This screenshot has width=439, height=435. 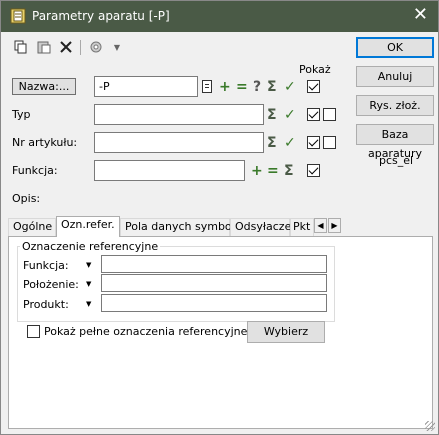 What do you see at coordinates (21, 114) in the screenshot?
I see `typ-label: Typ` at bounding box center [21, 114].